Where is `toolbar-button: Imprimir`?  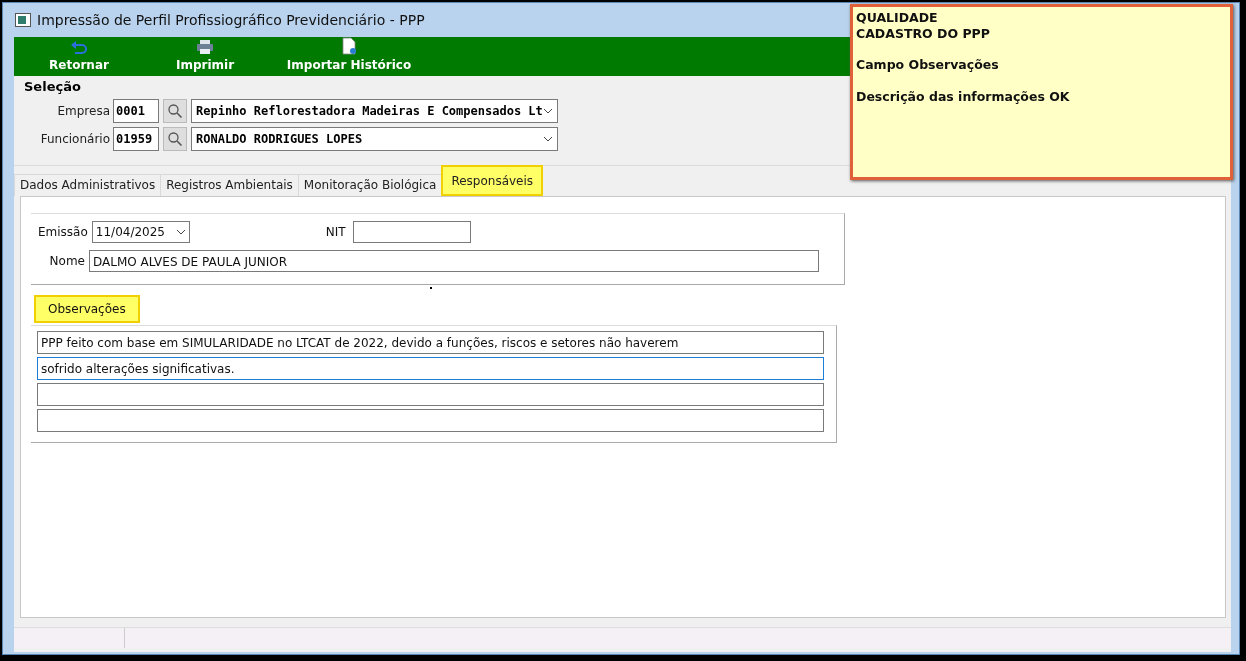 toolbar-button: Imprimir is located at coordinates (205, 55).